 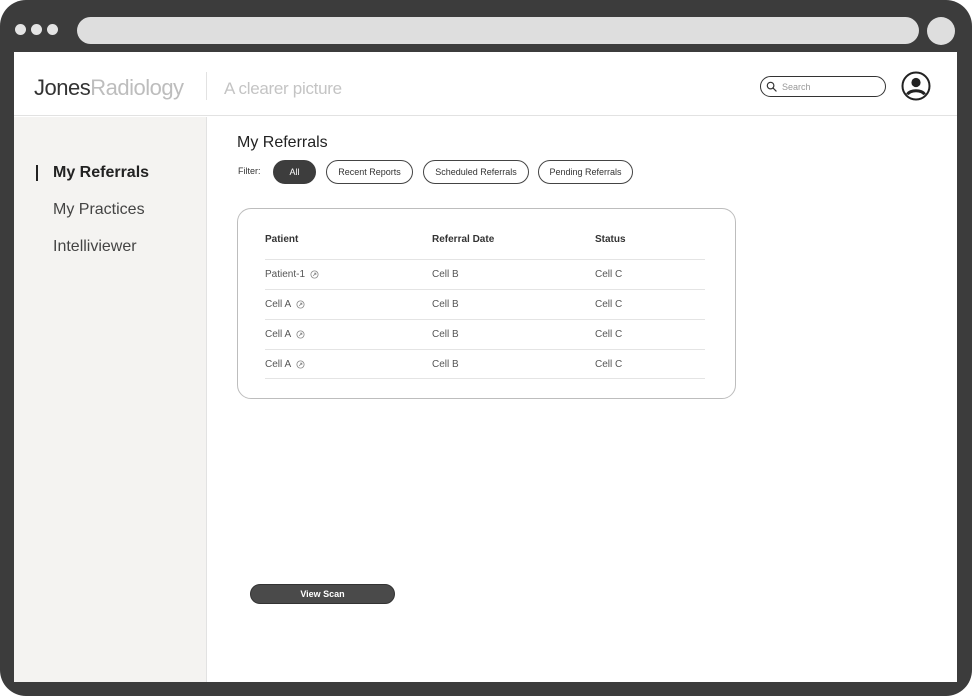 I want to click on filter-chip-scheduled-referrals: Scheduled Referrals, so click(x=476, y=172).